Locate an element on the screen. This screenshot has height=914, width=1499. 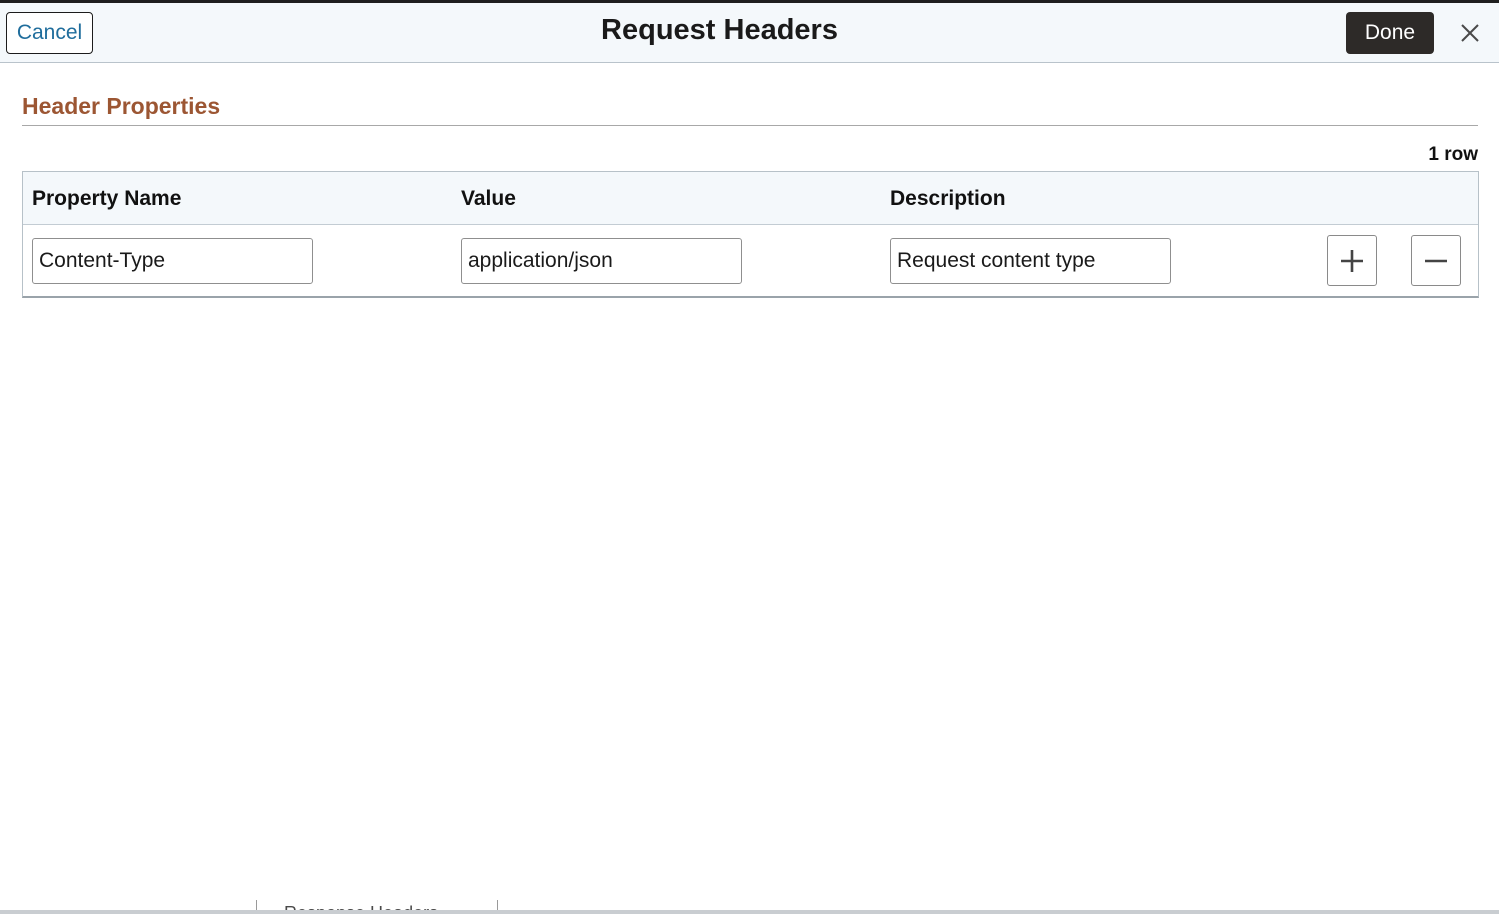
column-header-description: Description is located at coordinates (948, 198).